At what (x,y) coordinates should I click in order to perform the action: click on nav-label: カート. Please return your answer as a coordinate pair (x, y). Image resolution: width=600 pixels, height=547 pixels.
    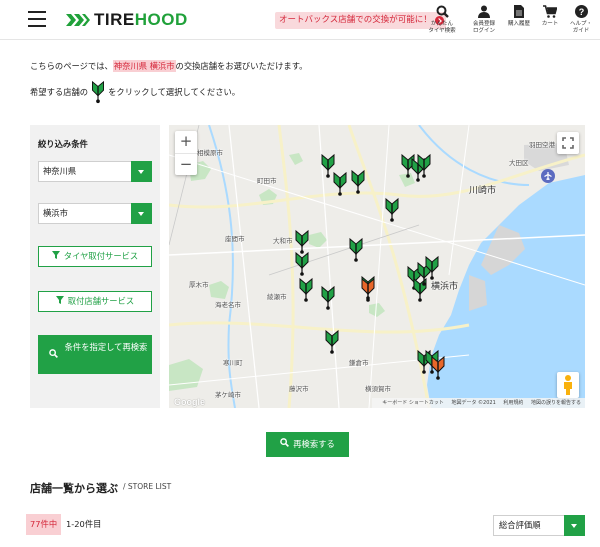
    Looking at the image, I should click on (550, 24).